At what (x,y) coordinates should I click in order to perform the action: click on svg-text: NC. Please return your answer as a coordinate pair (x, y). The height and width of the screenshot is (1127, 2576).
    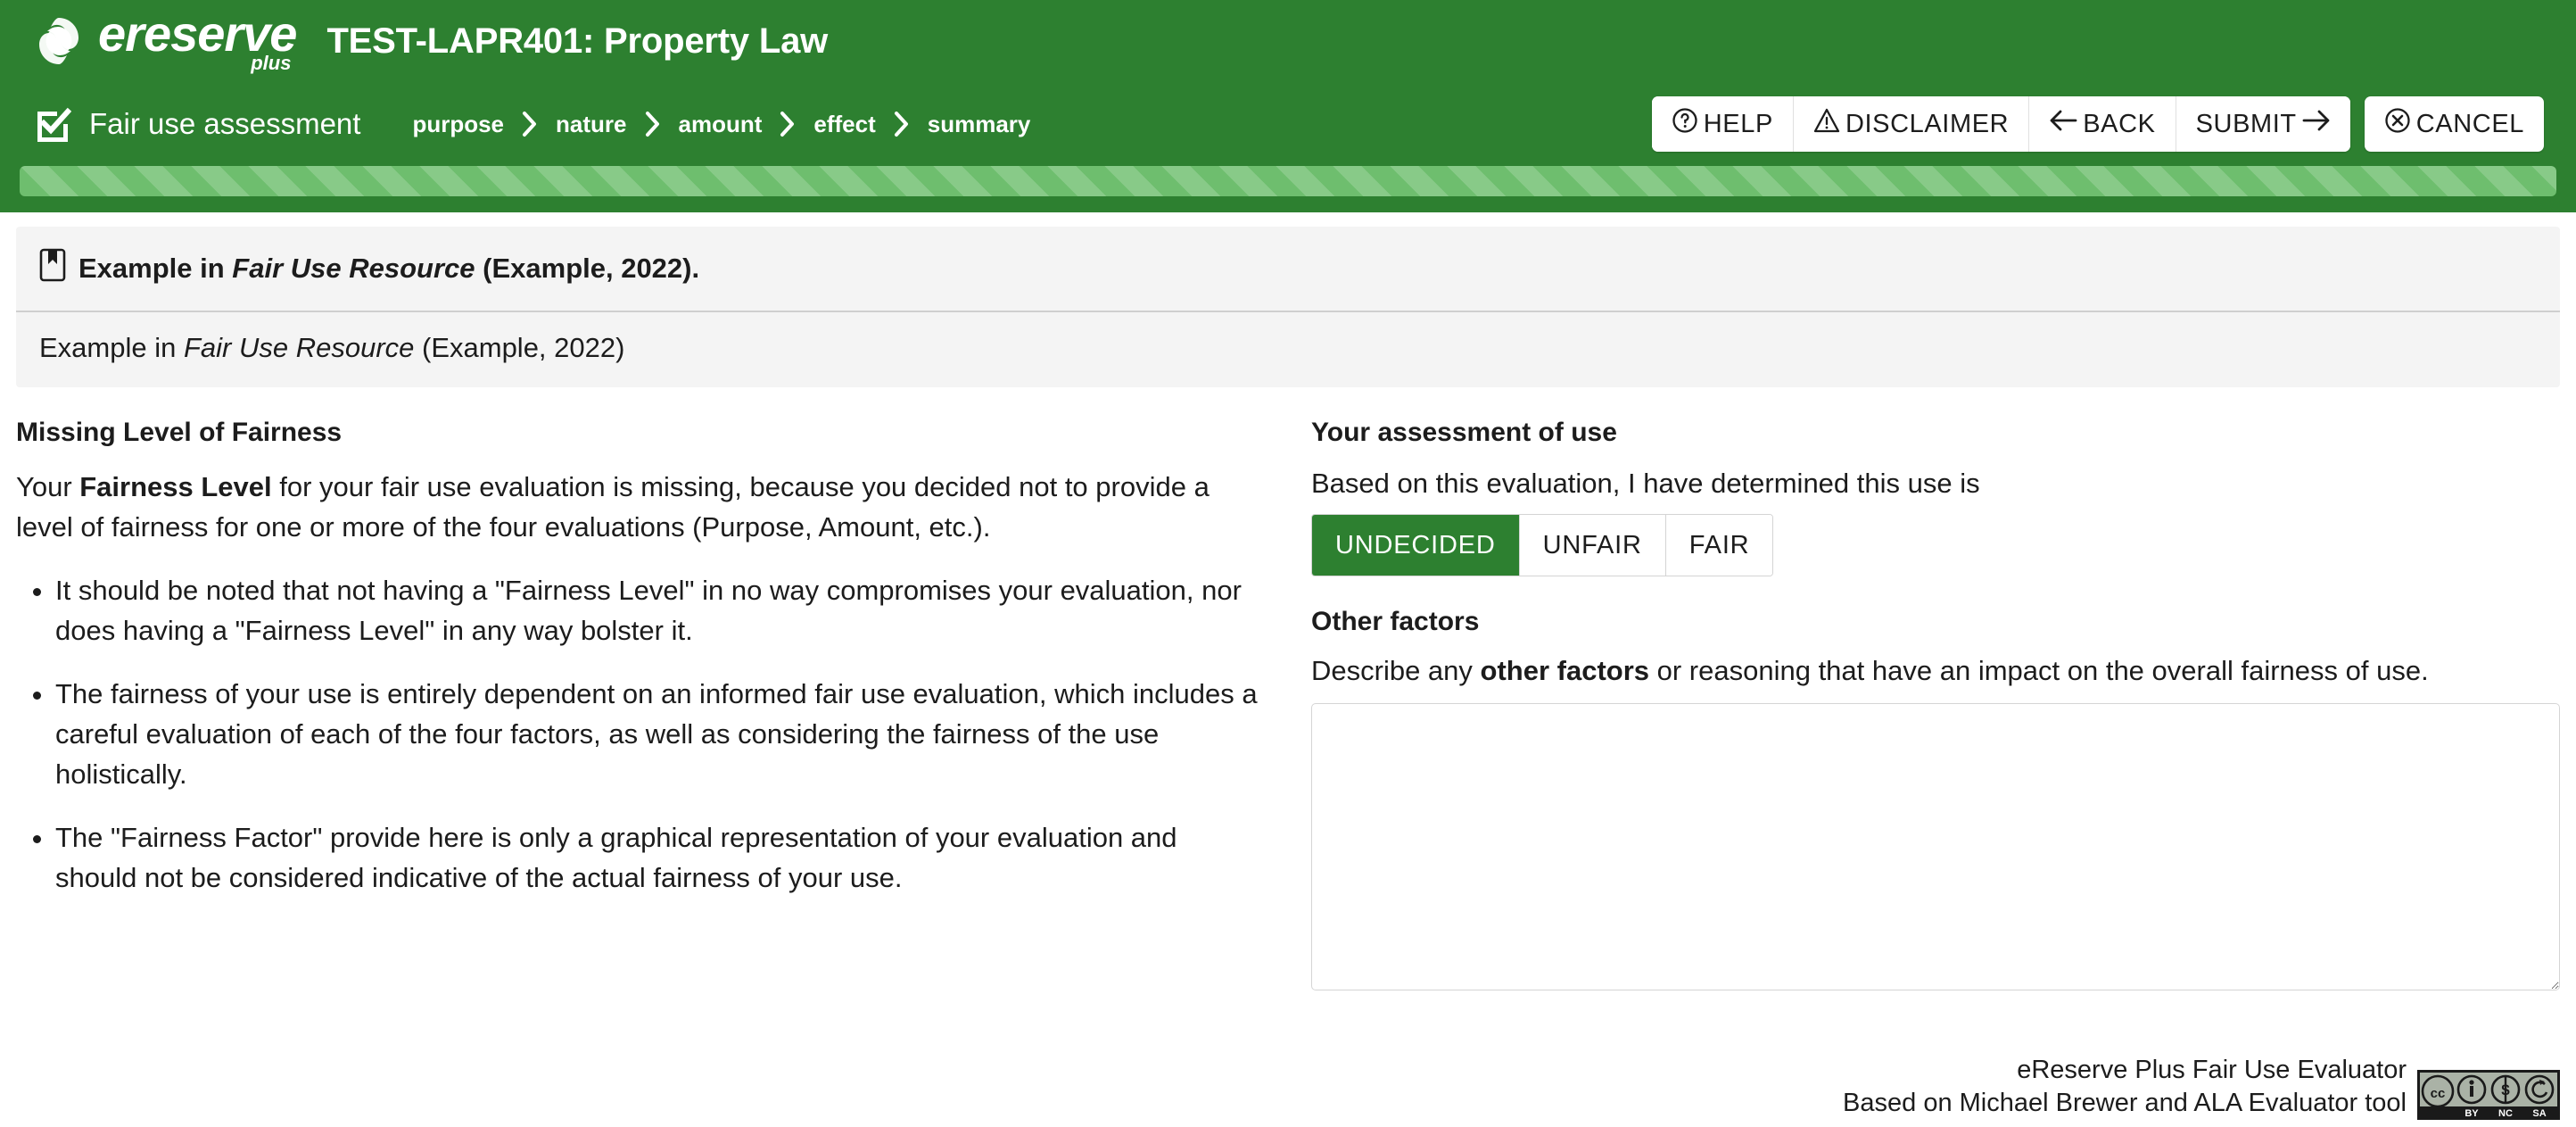
    Looking at the image, I should click on (2505, 1114).